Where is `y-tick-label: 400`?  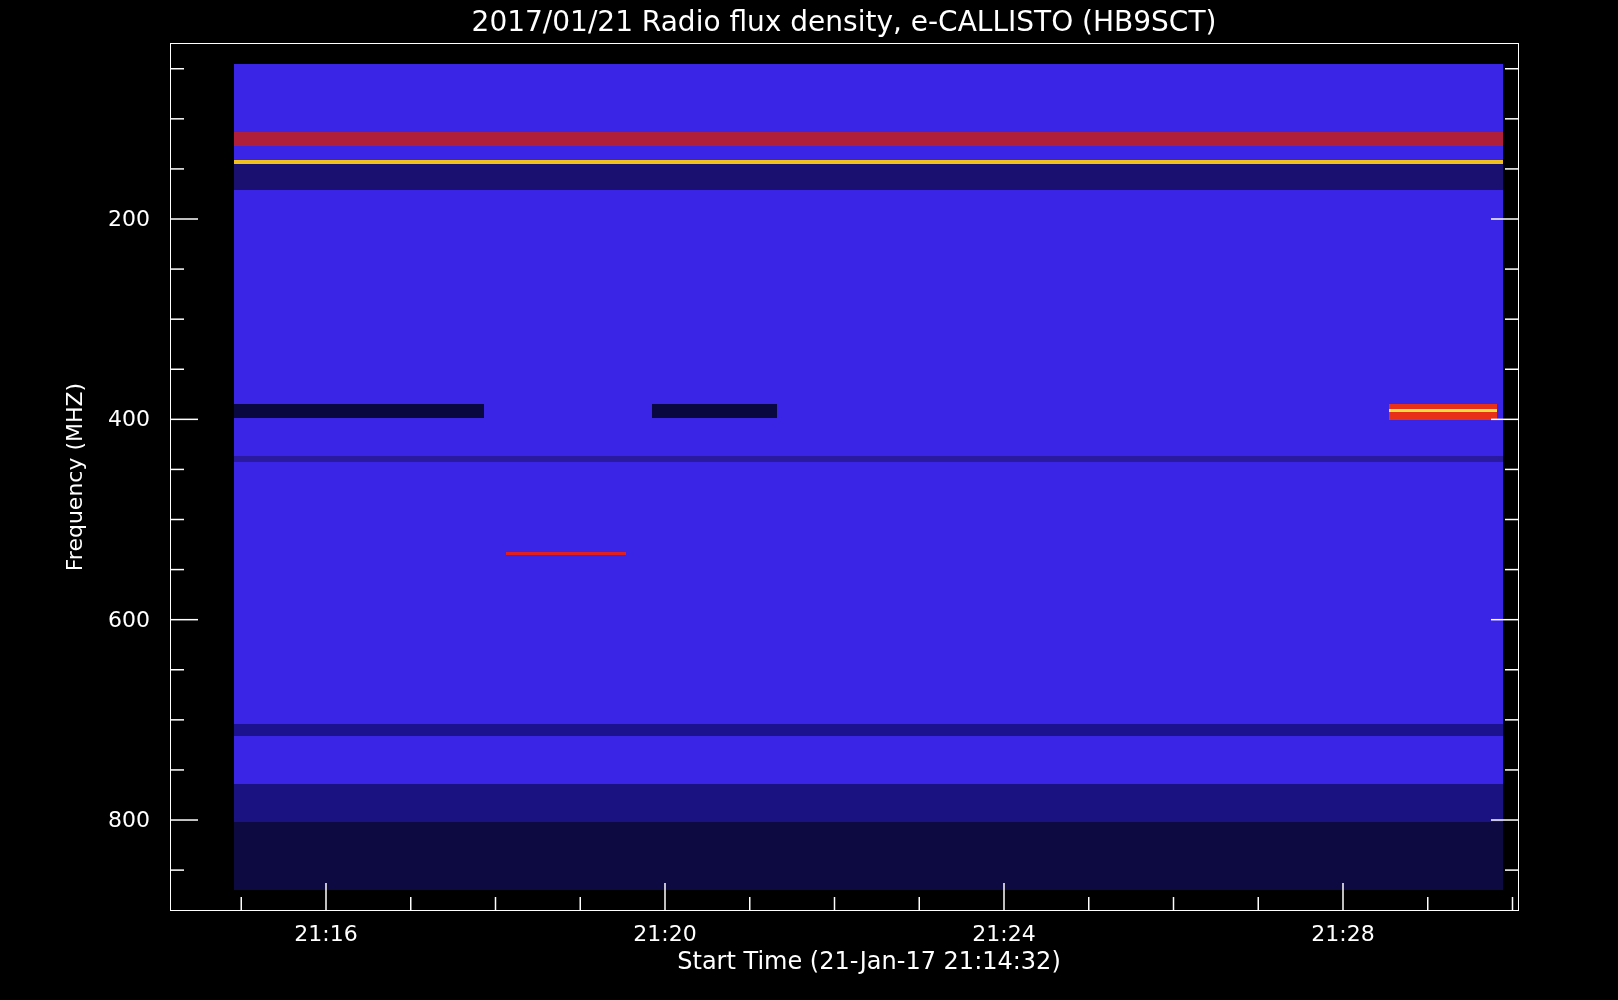 y-tick-label: 400 is located at coordinates (128, 419).